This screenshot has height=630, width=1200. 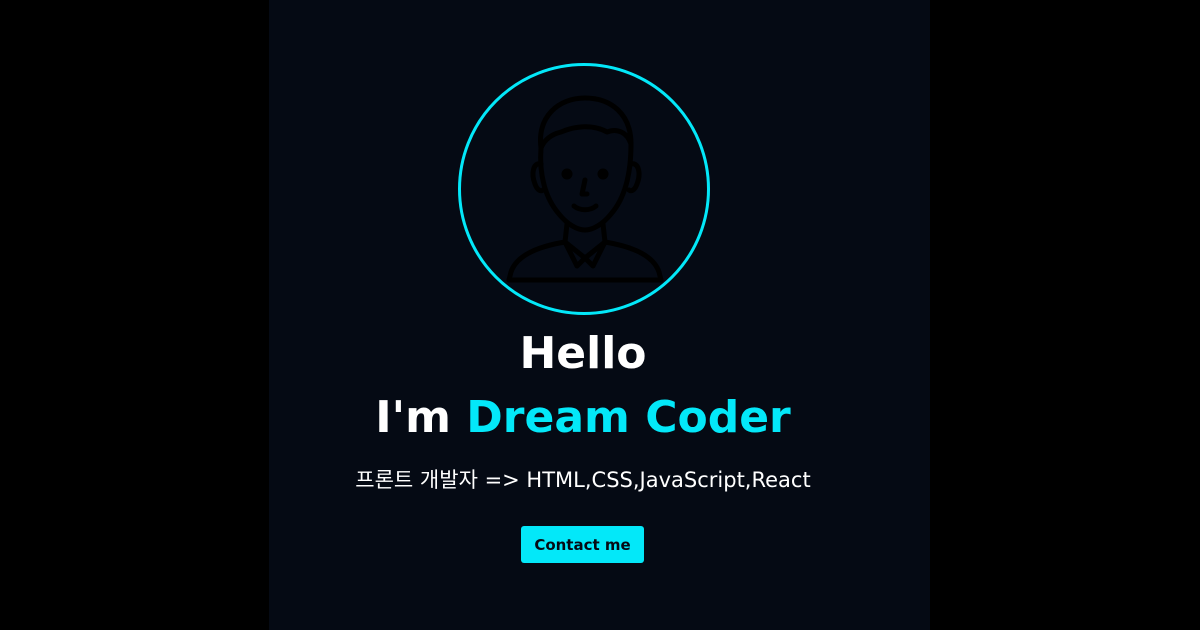 What do you see at coordinates (583, 353) in the screenshot?
I see `greeting-title: Hello` at bounding box center [583, 353].